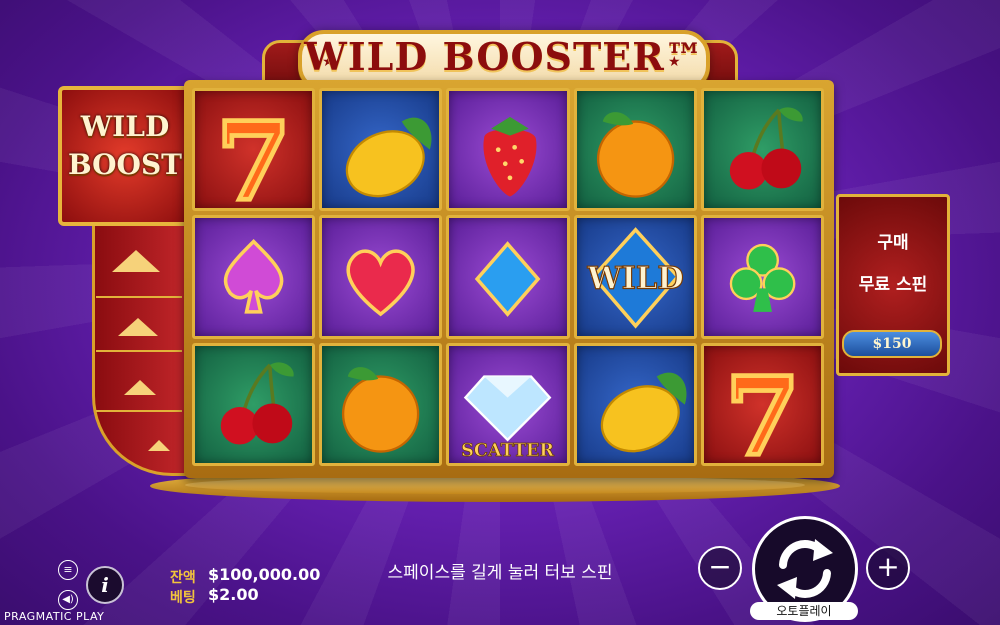 The height and width of the screenshot is (625, 1000). What do you see at coordinates (183, 598) in the screenshot?
I see `bet-label: 베팅` at bounding box center [183, 598].